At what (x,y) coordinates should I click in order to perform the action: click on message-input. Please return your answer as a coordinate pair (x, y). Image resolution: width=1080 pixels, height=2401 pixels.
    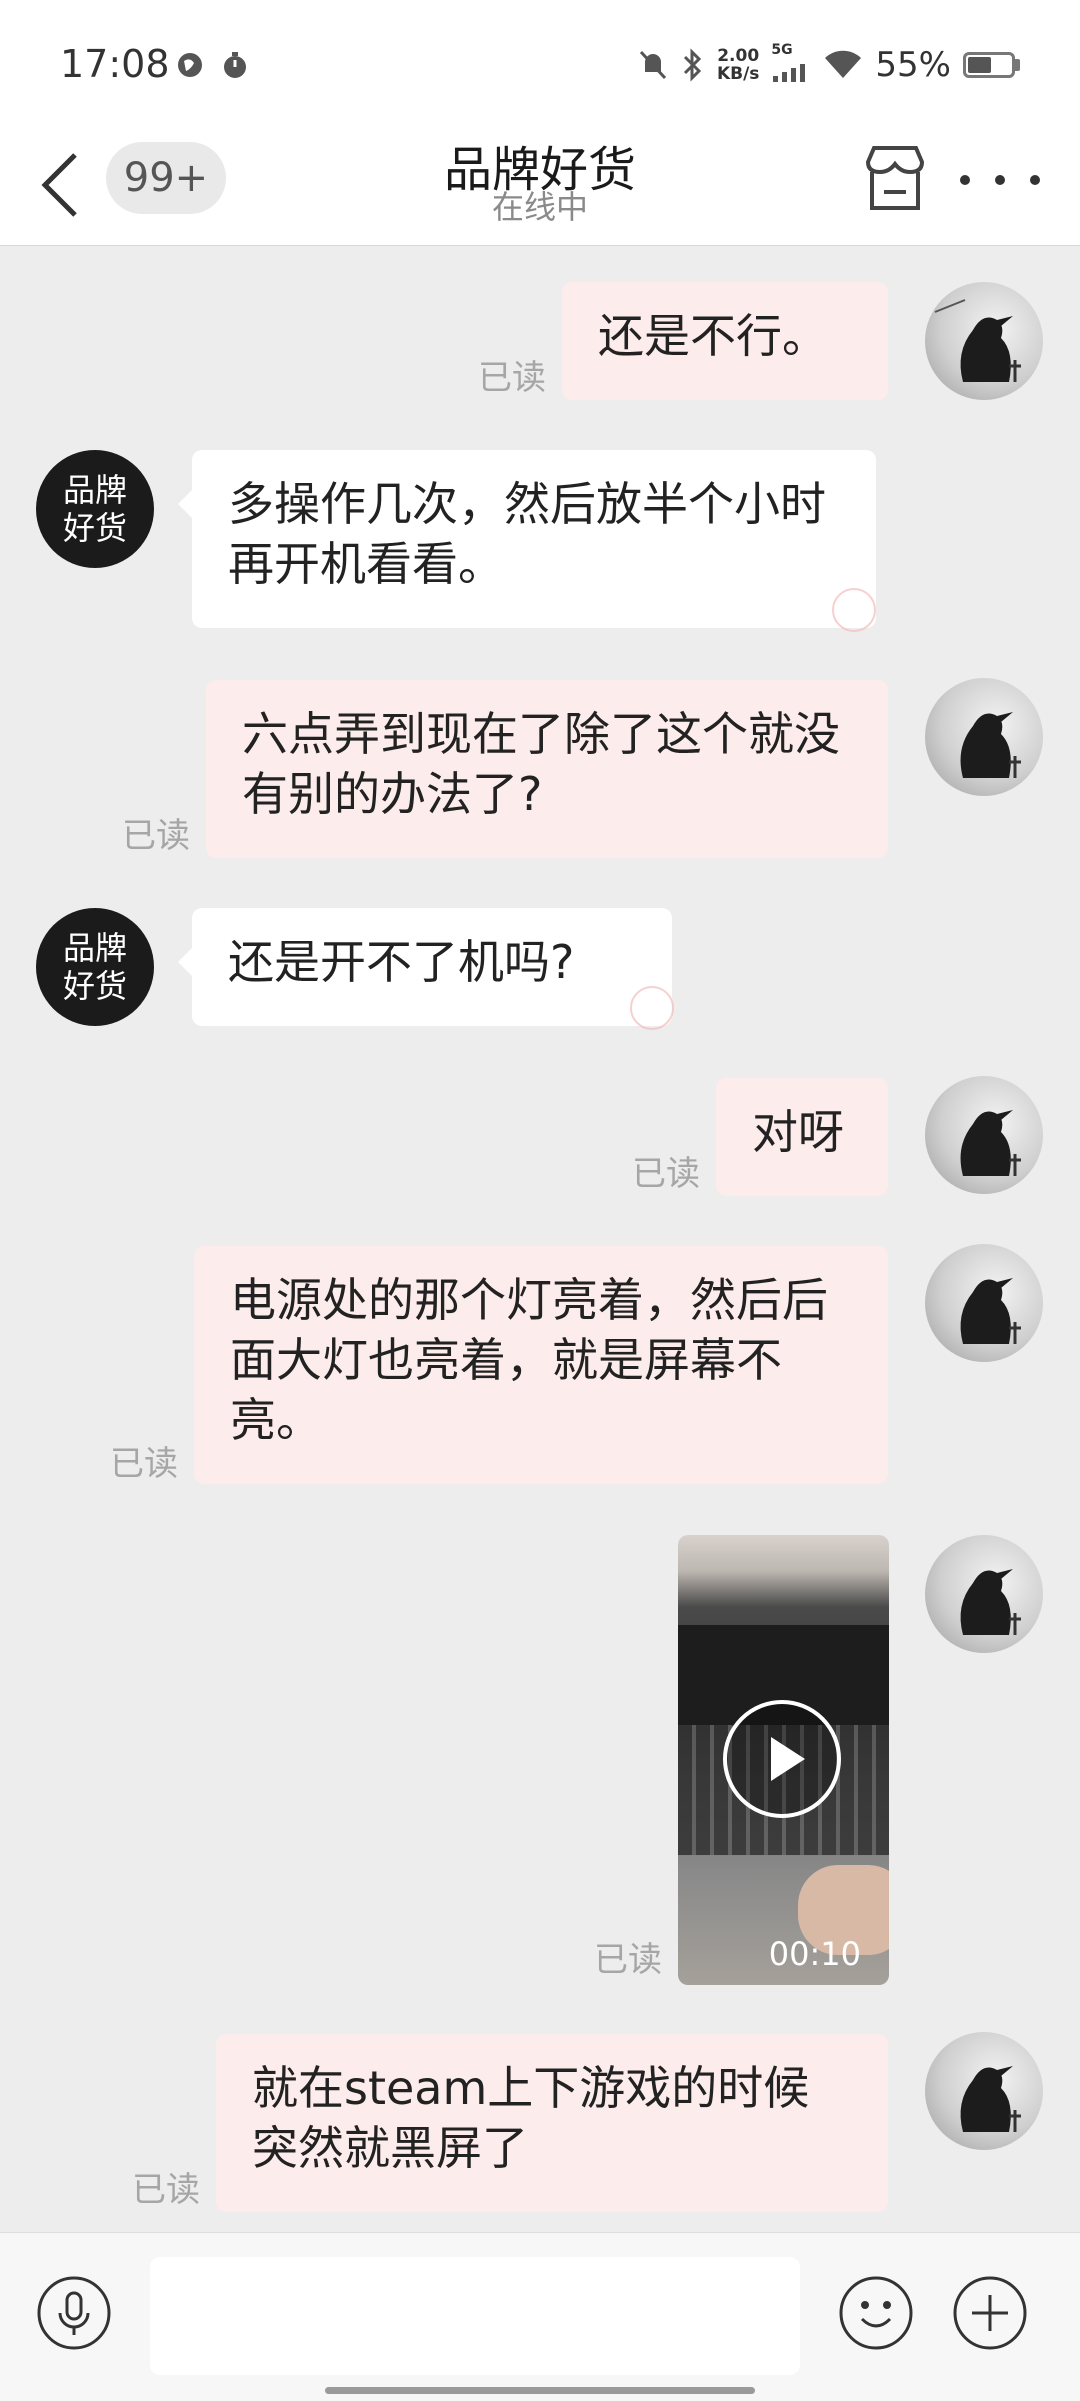
    Looking at the image, I should click on (475, 2316).